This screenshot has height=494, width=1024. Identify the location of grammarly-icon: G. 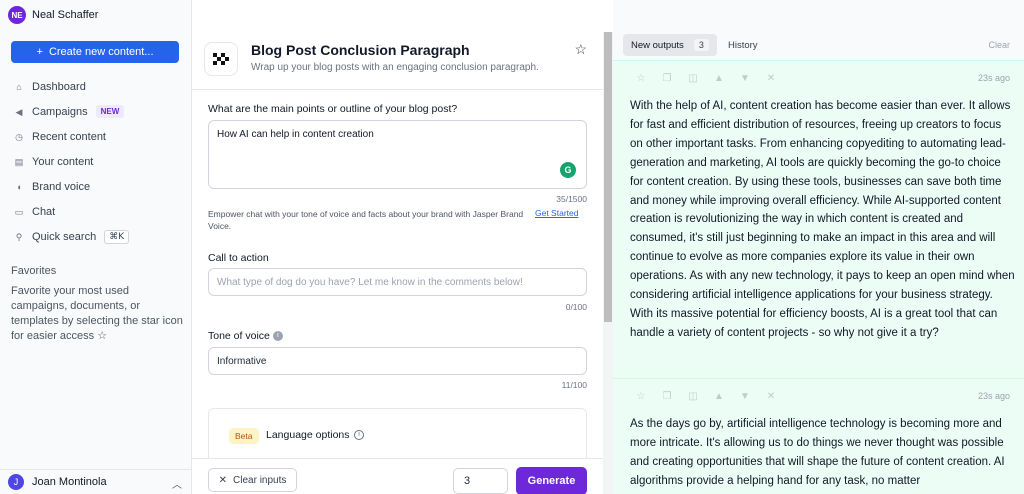
(568, 170).